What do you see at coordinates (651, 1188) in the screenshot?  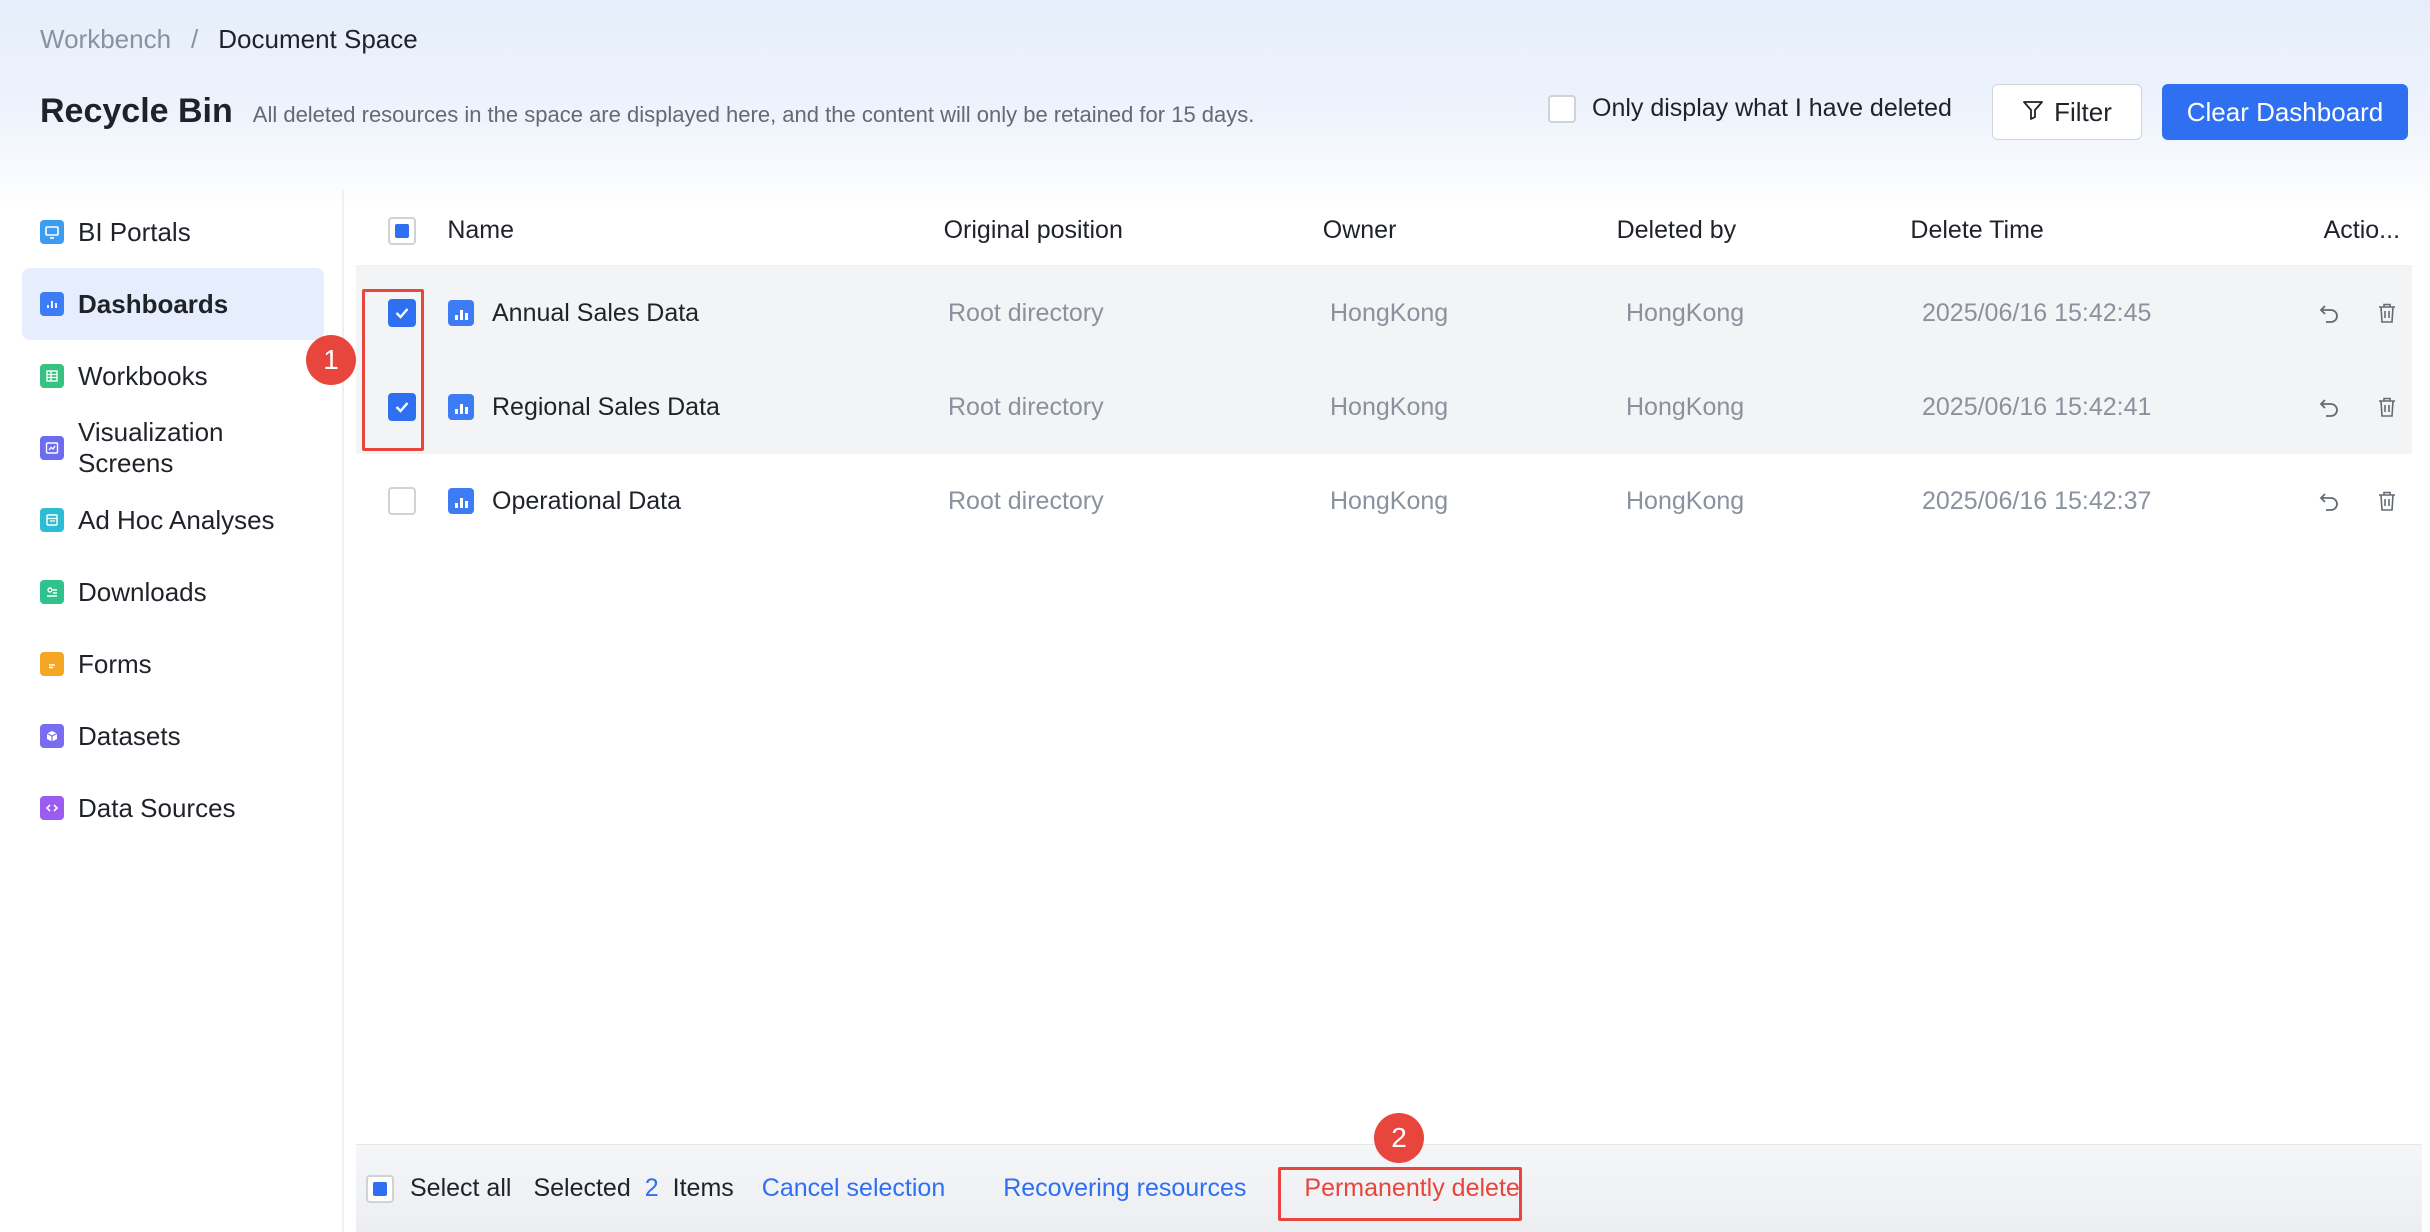 I see `selected-count: 2` at bounding box center [651, 1188].